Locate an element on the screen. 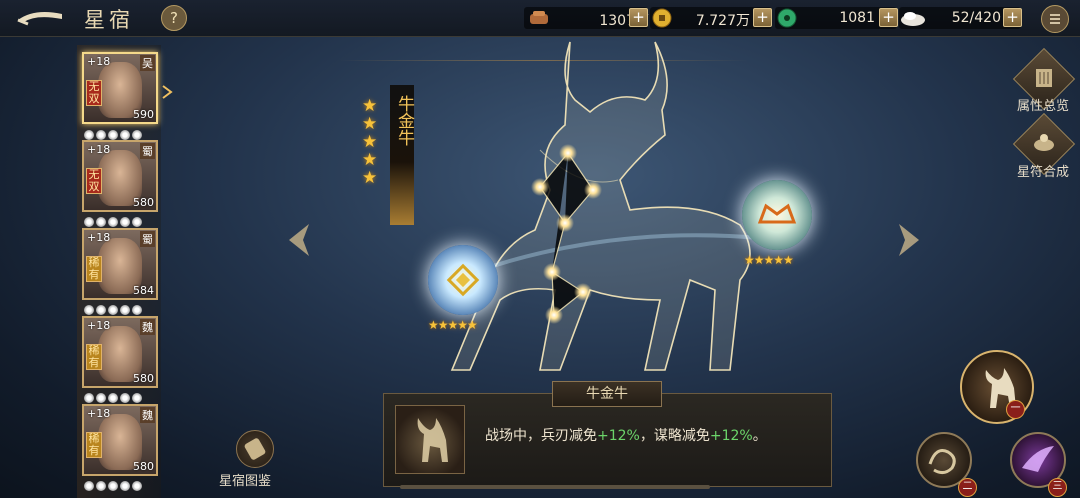 The image size is (1080, 498). list-icon is located at coordinates (1055, 19).